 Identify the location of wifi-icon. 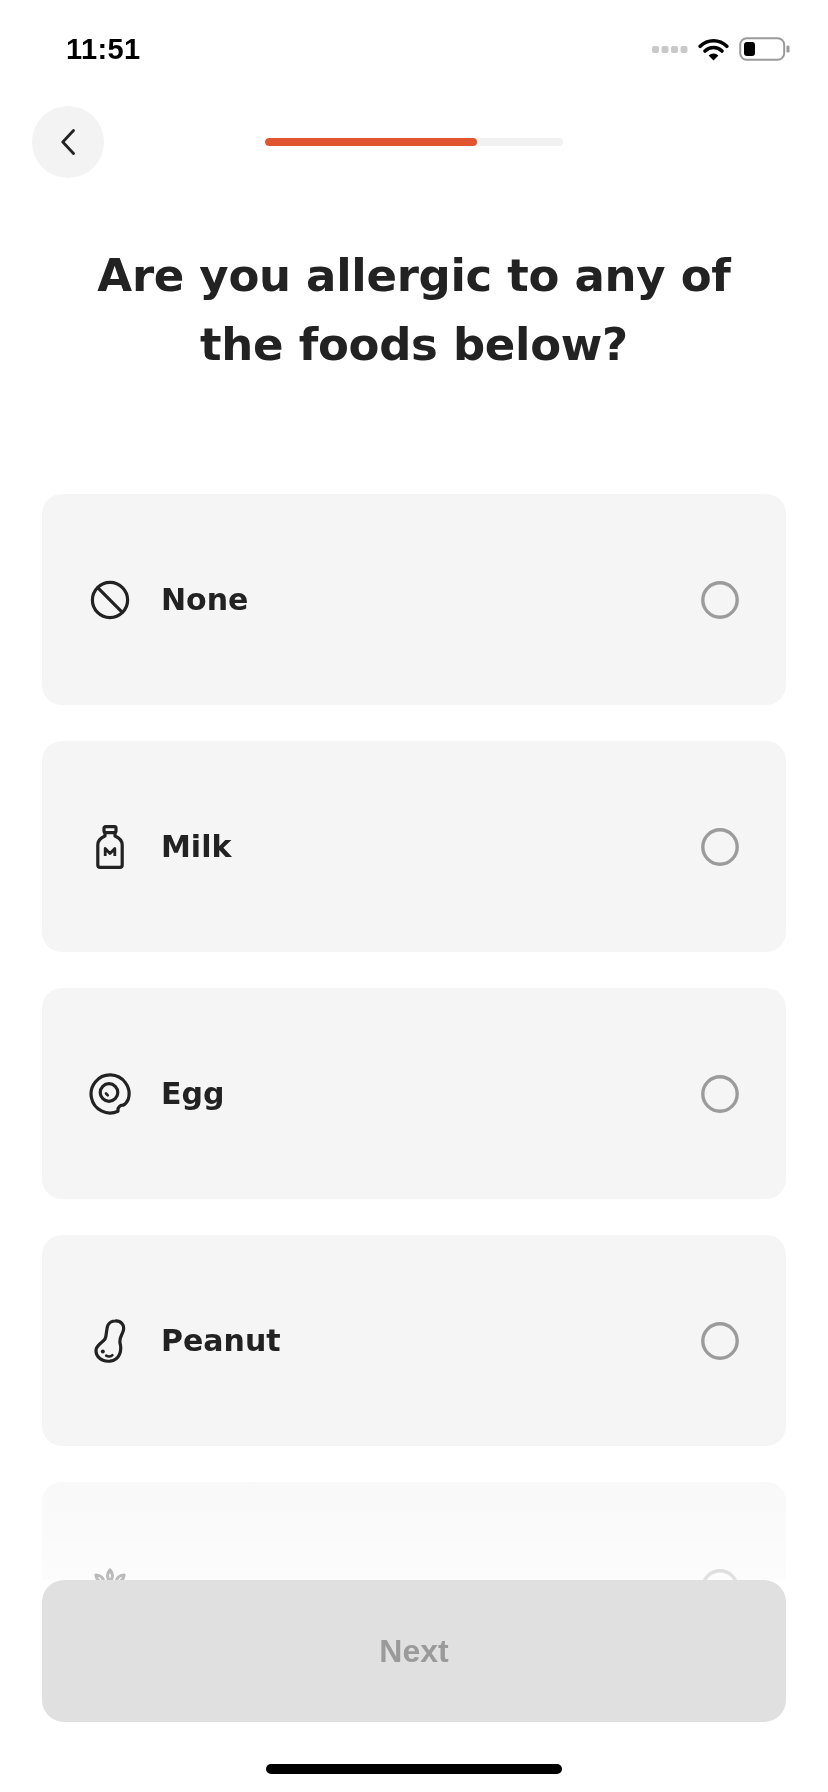
(713, 49).